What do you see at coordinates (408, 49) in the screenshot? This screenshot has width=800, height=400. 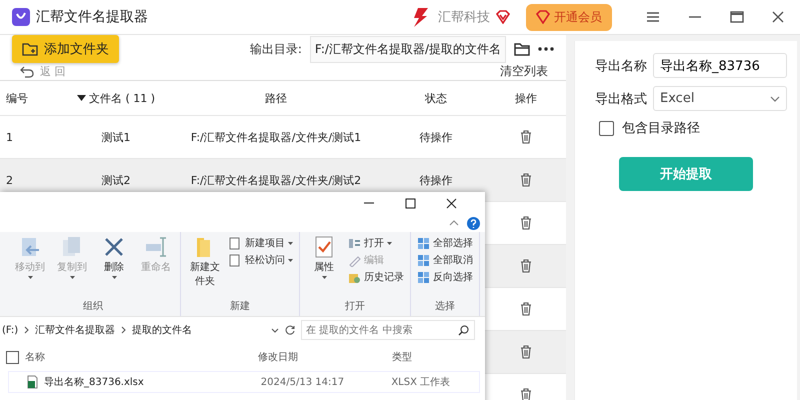 I see `output-path-field: F:/汇帮文件名提取器/提取的文件名` at bounding box center [408, 49].